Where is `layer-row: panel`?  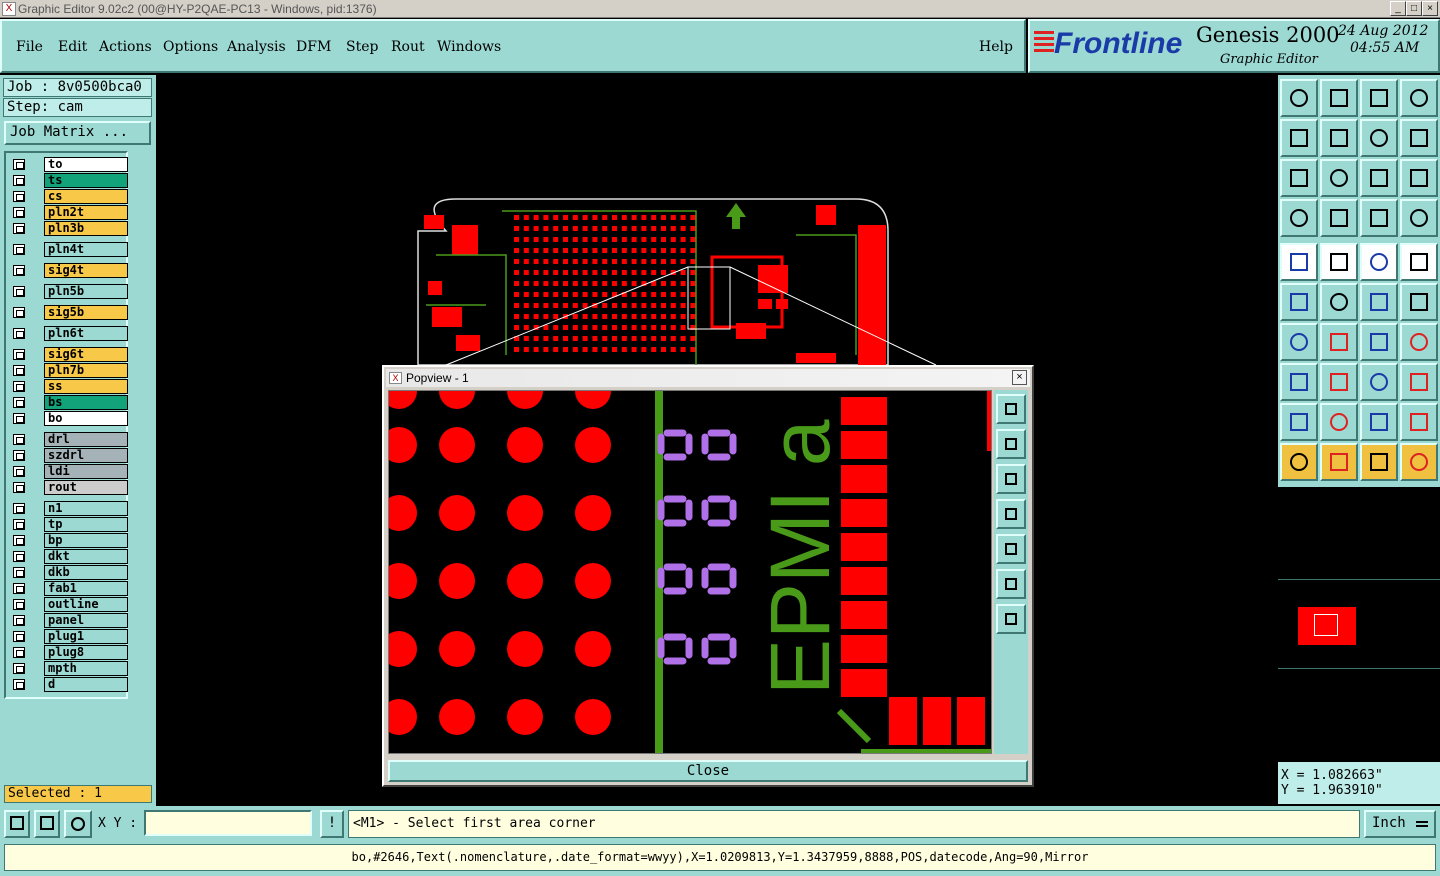
layer-row: panel is located at coordinates (69, 620).